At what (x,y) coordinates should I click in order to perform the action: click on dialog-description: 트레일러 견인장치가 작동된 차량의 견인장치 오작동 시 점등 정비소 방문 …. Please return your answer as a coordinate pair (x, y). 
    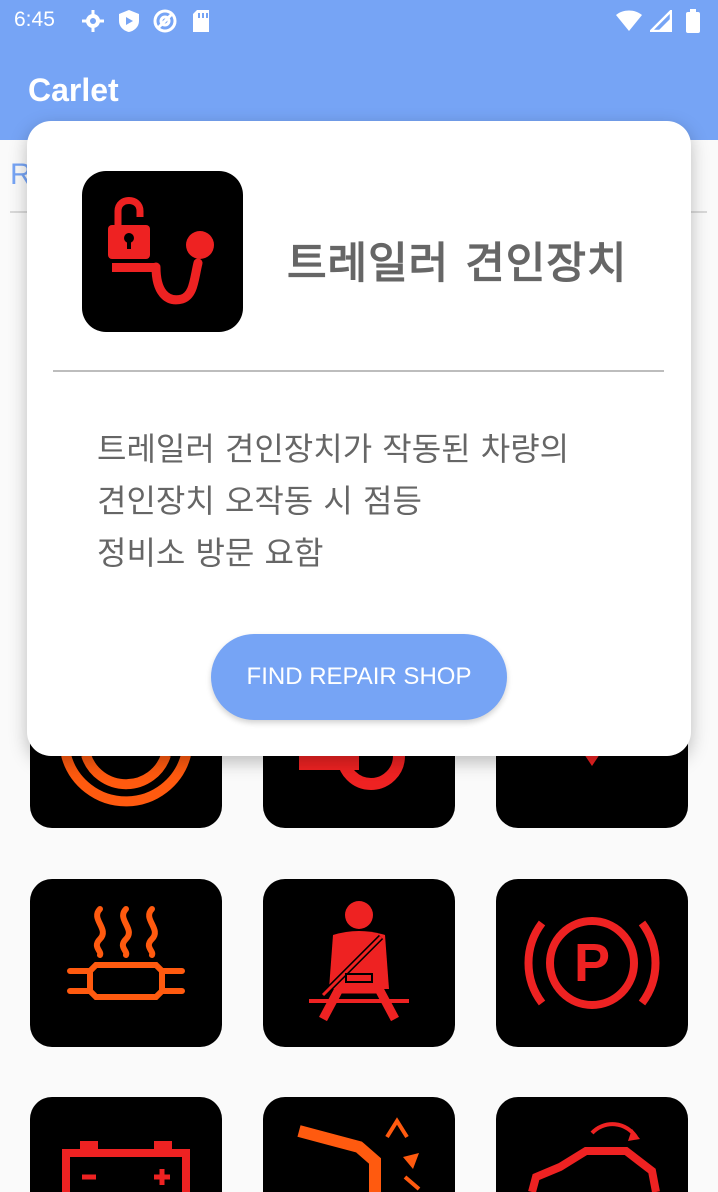
    Looking at the image, I should click on (377, 501).